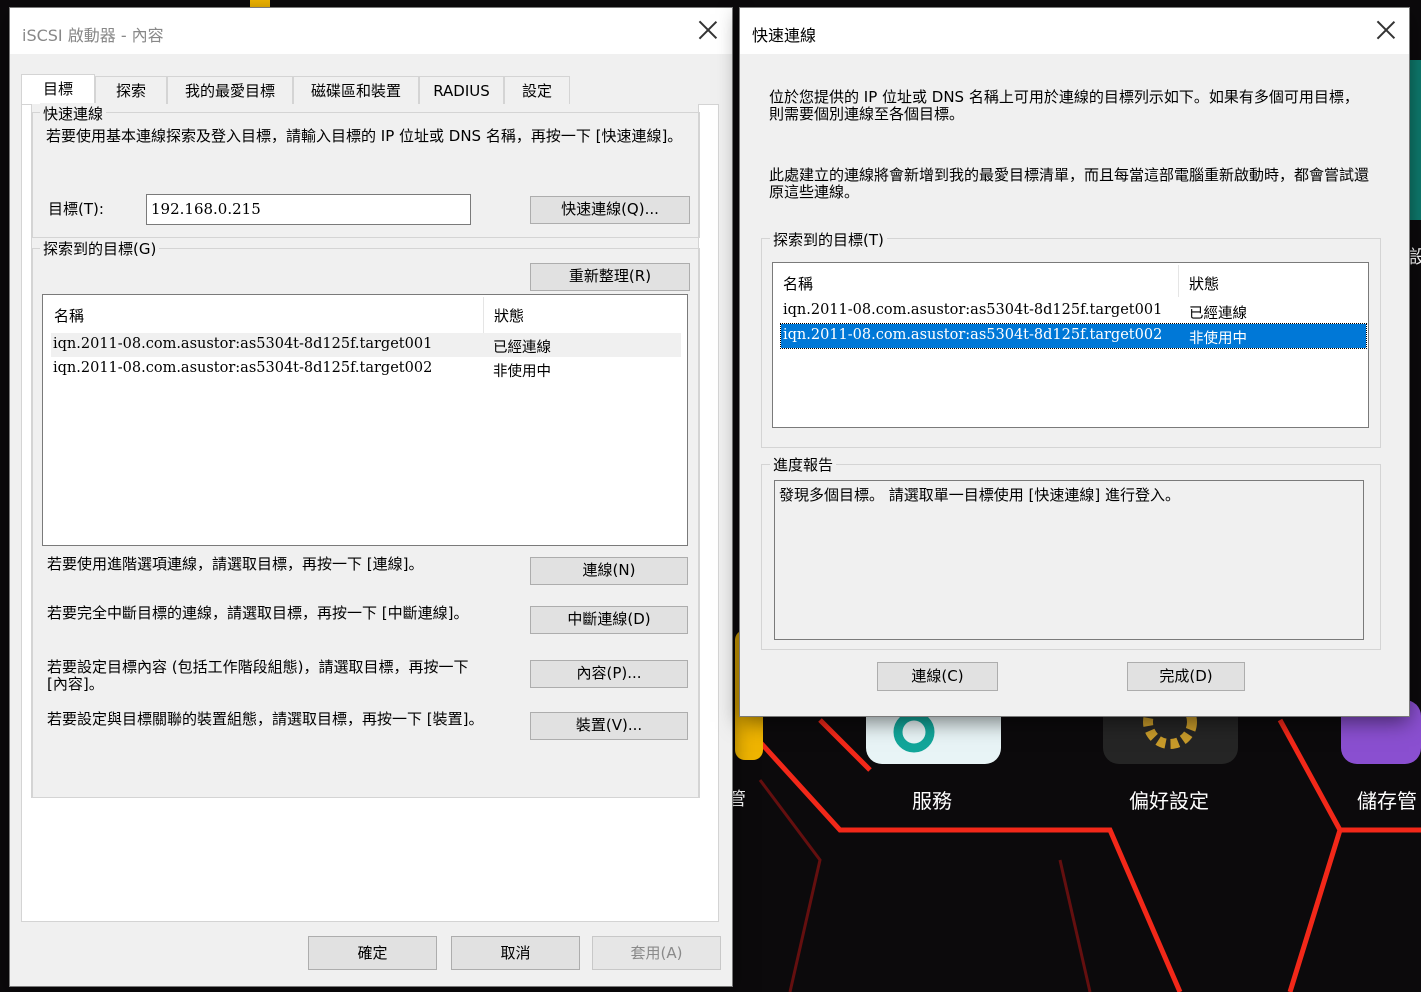 Image resolution: width=1421 pixels, height=992 pixels. Describe the element at coordinates (265, 719) in the screenshot. I see `devices-description: 若要設定與目標關聯的裝置組態，請選取目標，再按一下 [裝置]。` at that location.